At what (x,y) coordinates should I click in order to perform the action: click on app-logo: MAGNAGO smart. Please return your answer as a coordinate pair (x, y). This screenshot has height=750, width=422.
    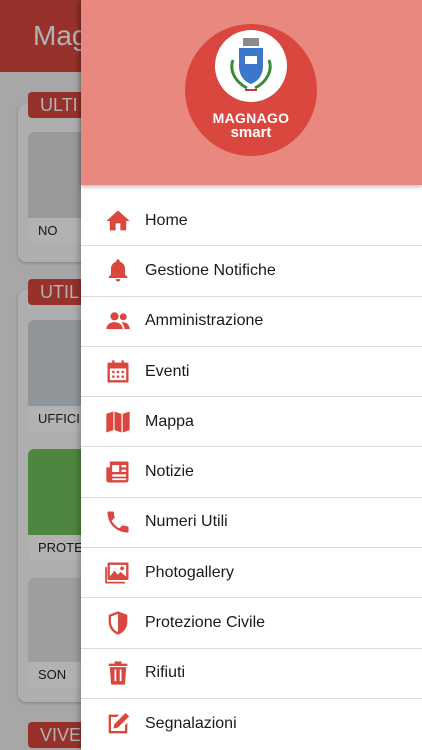
    Looking at the image, I should click on (251, 90).